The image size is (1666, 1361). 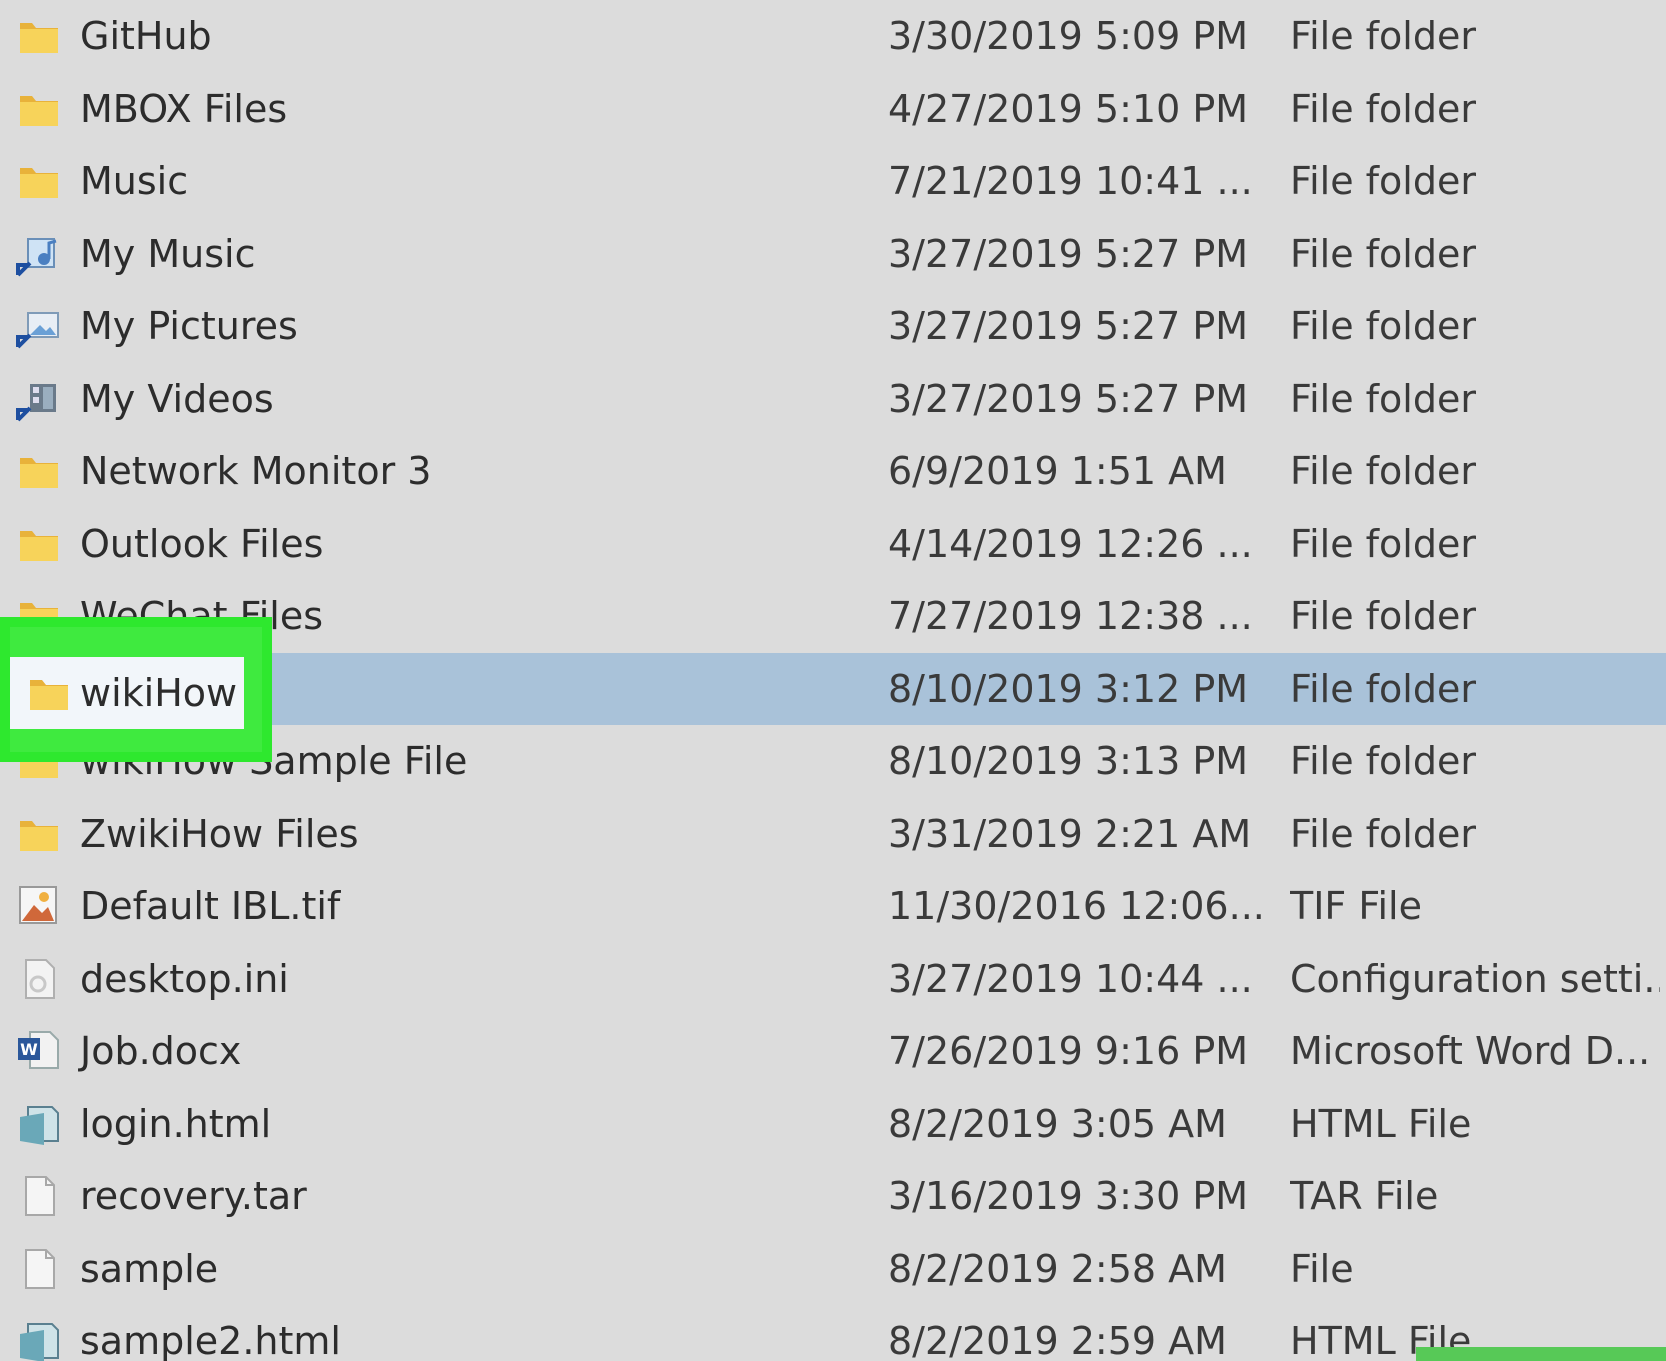 I want to click on file-name: Outlook Files, so click(x=202, y=543).